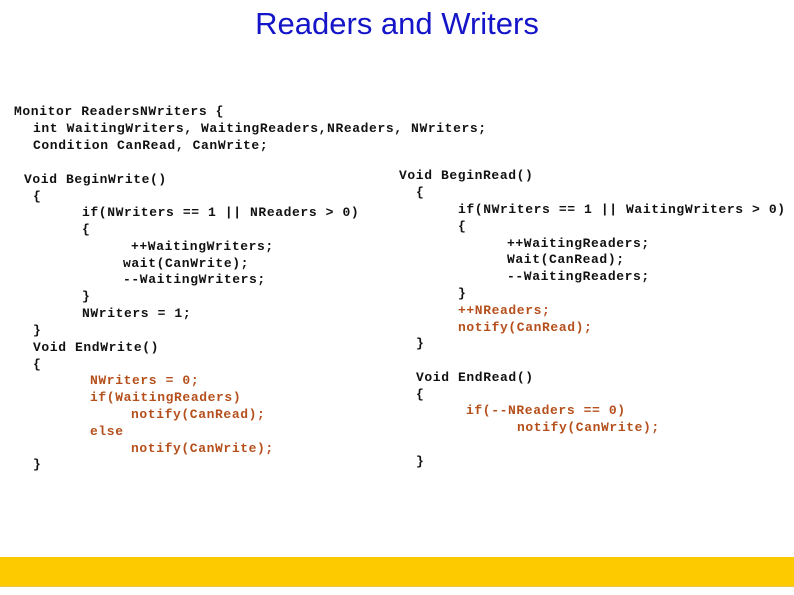 The image size is (794, 595). Describe the element at coordinates (95, 179) in the screenshot. I see `begin-write-signature: Void BeginWrite()` at that location.